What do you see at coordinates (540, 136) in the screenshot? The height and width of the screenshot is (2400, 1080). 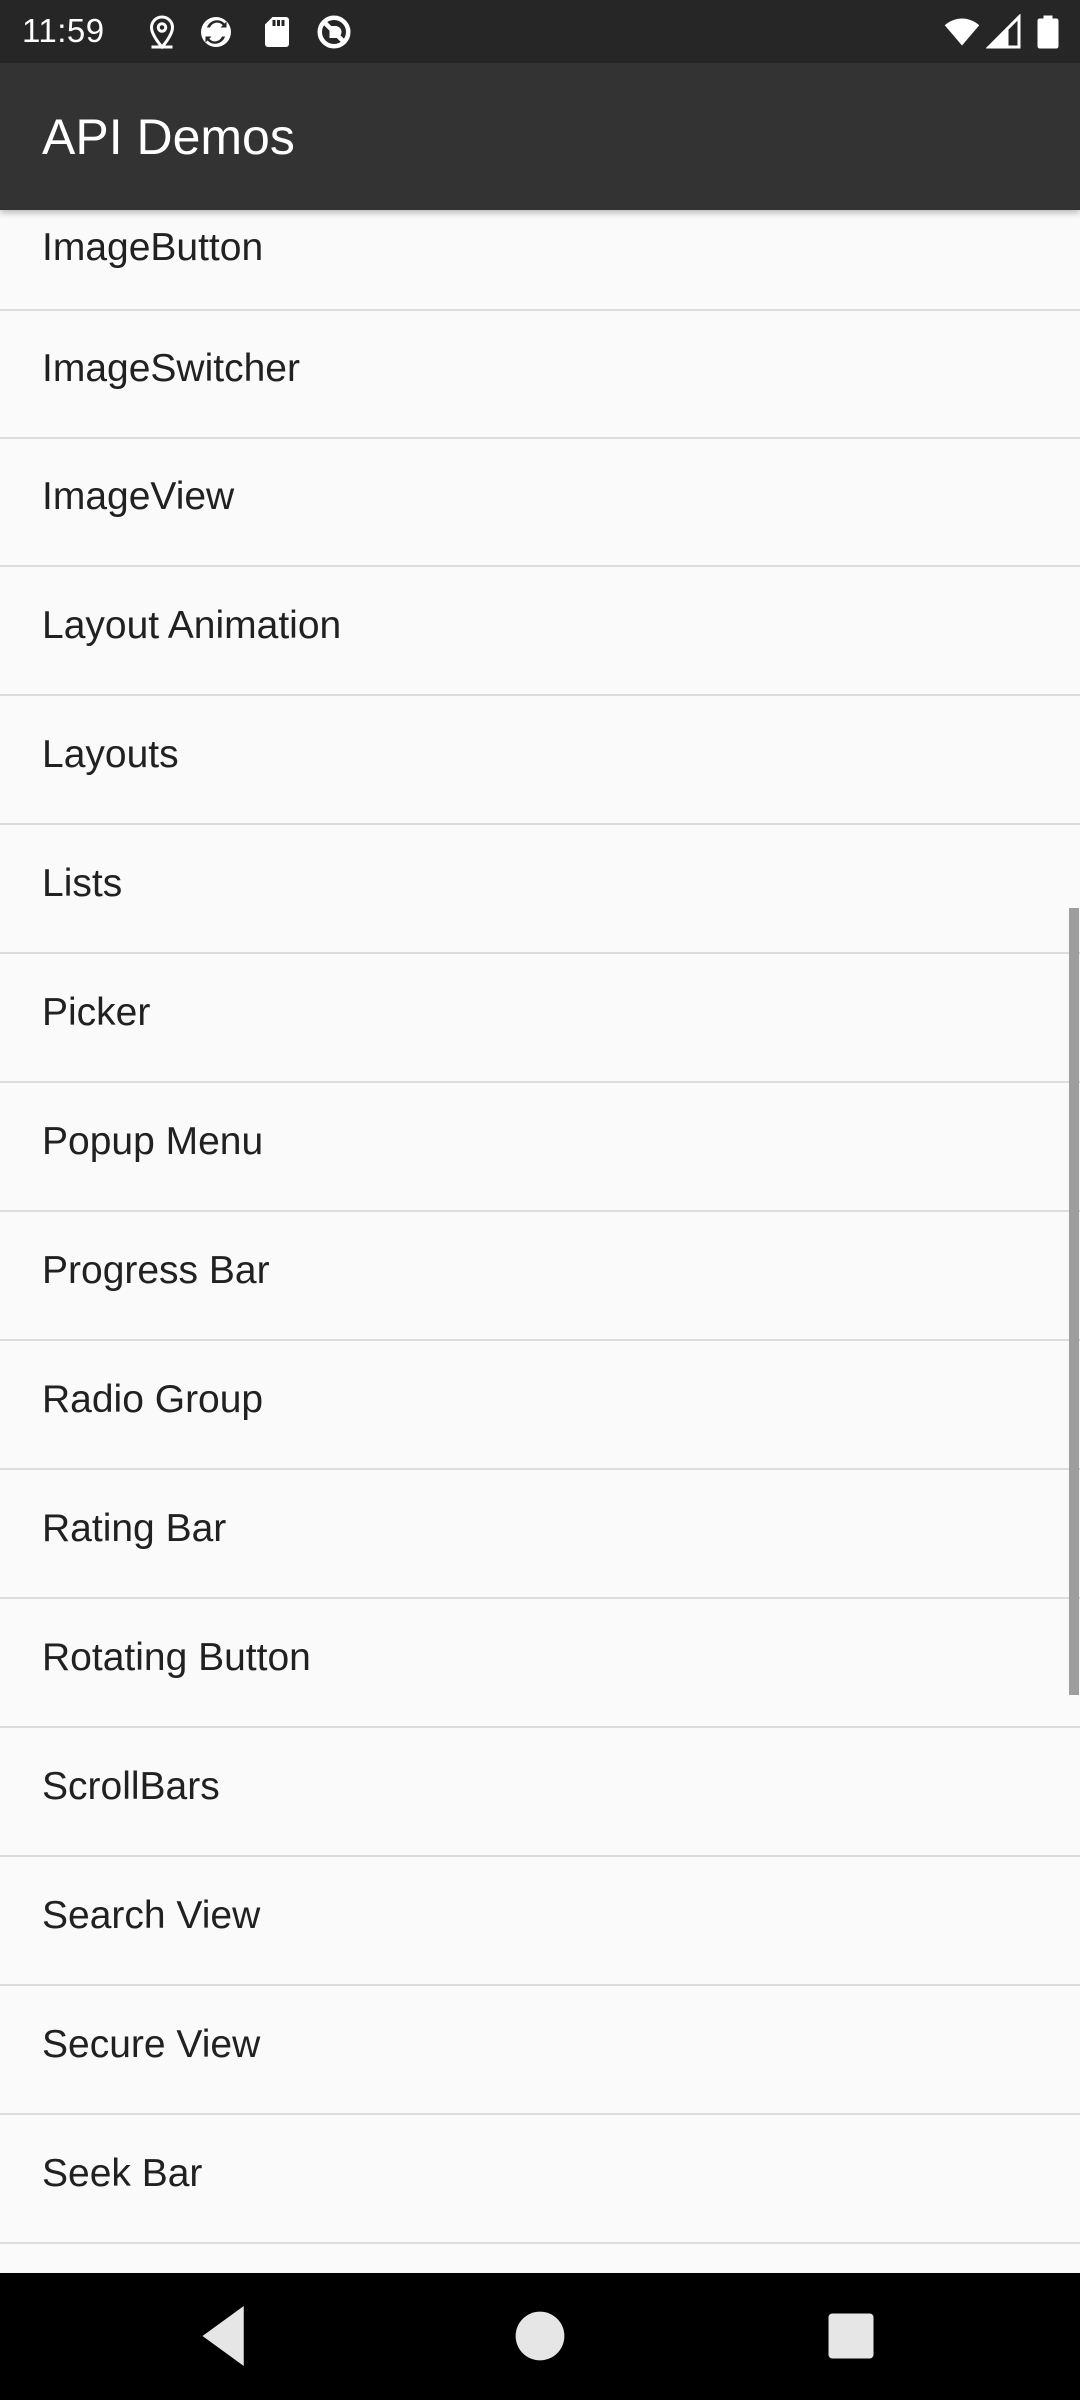 I see `app-bar: API Demos` at bounding box center [540, 136].